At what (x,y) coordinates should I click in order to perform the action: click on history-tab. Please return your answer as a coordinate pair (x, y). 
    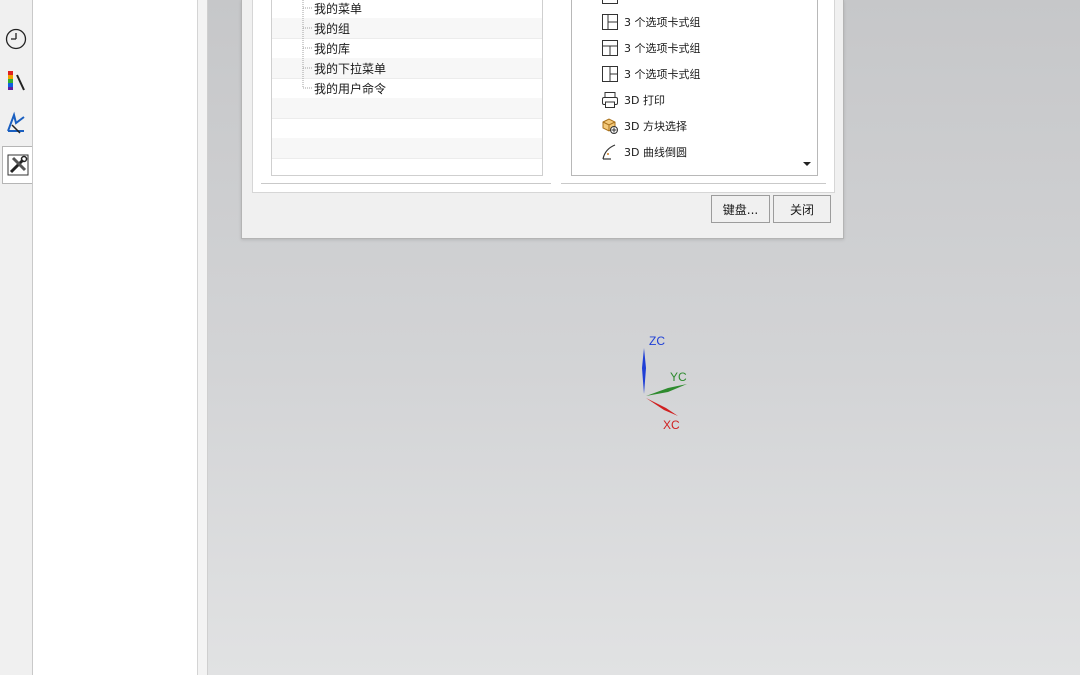
    Looking at the image, I should click on (16, 39).